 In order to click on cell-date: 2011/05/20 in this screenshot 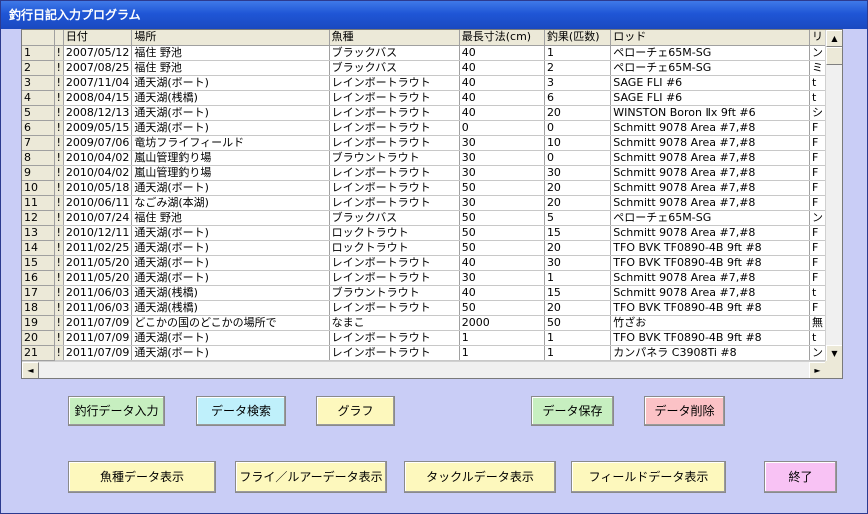, I will do `click(98, 263)`.